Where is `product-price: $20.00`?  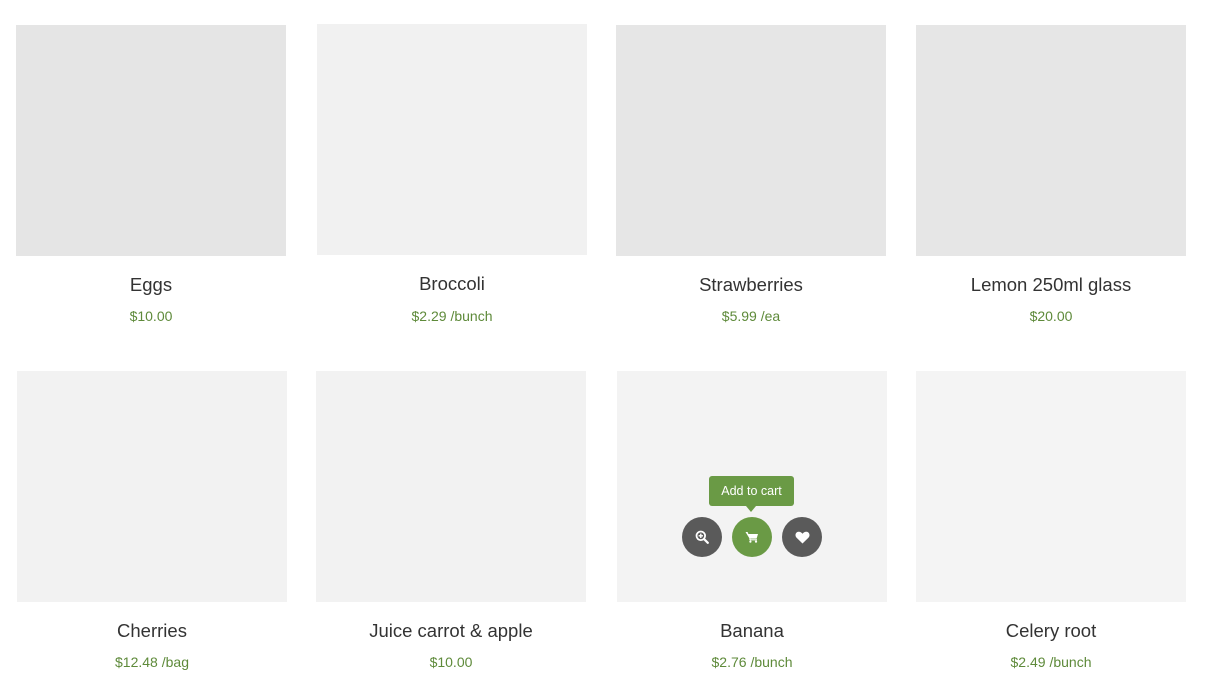
product-price: $20.00 is located at coordinates (1051, 316).